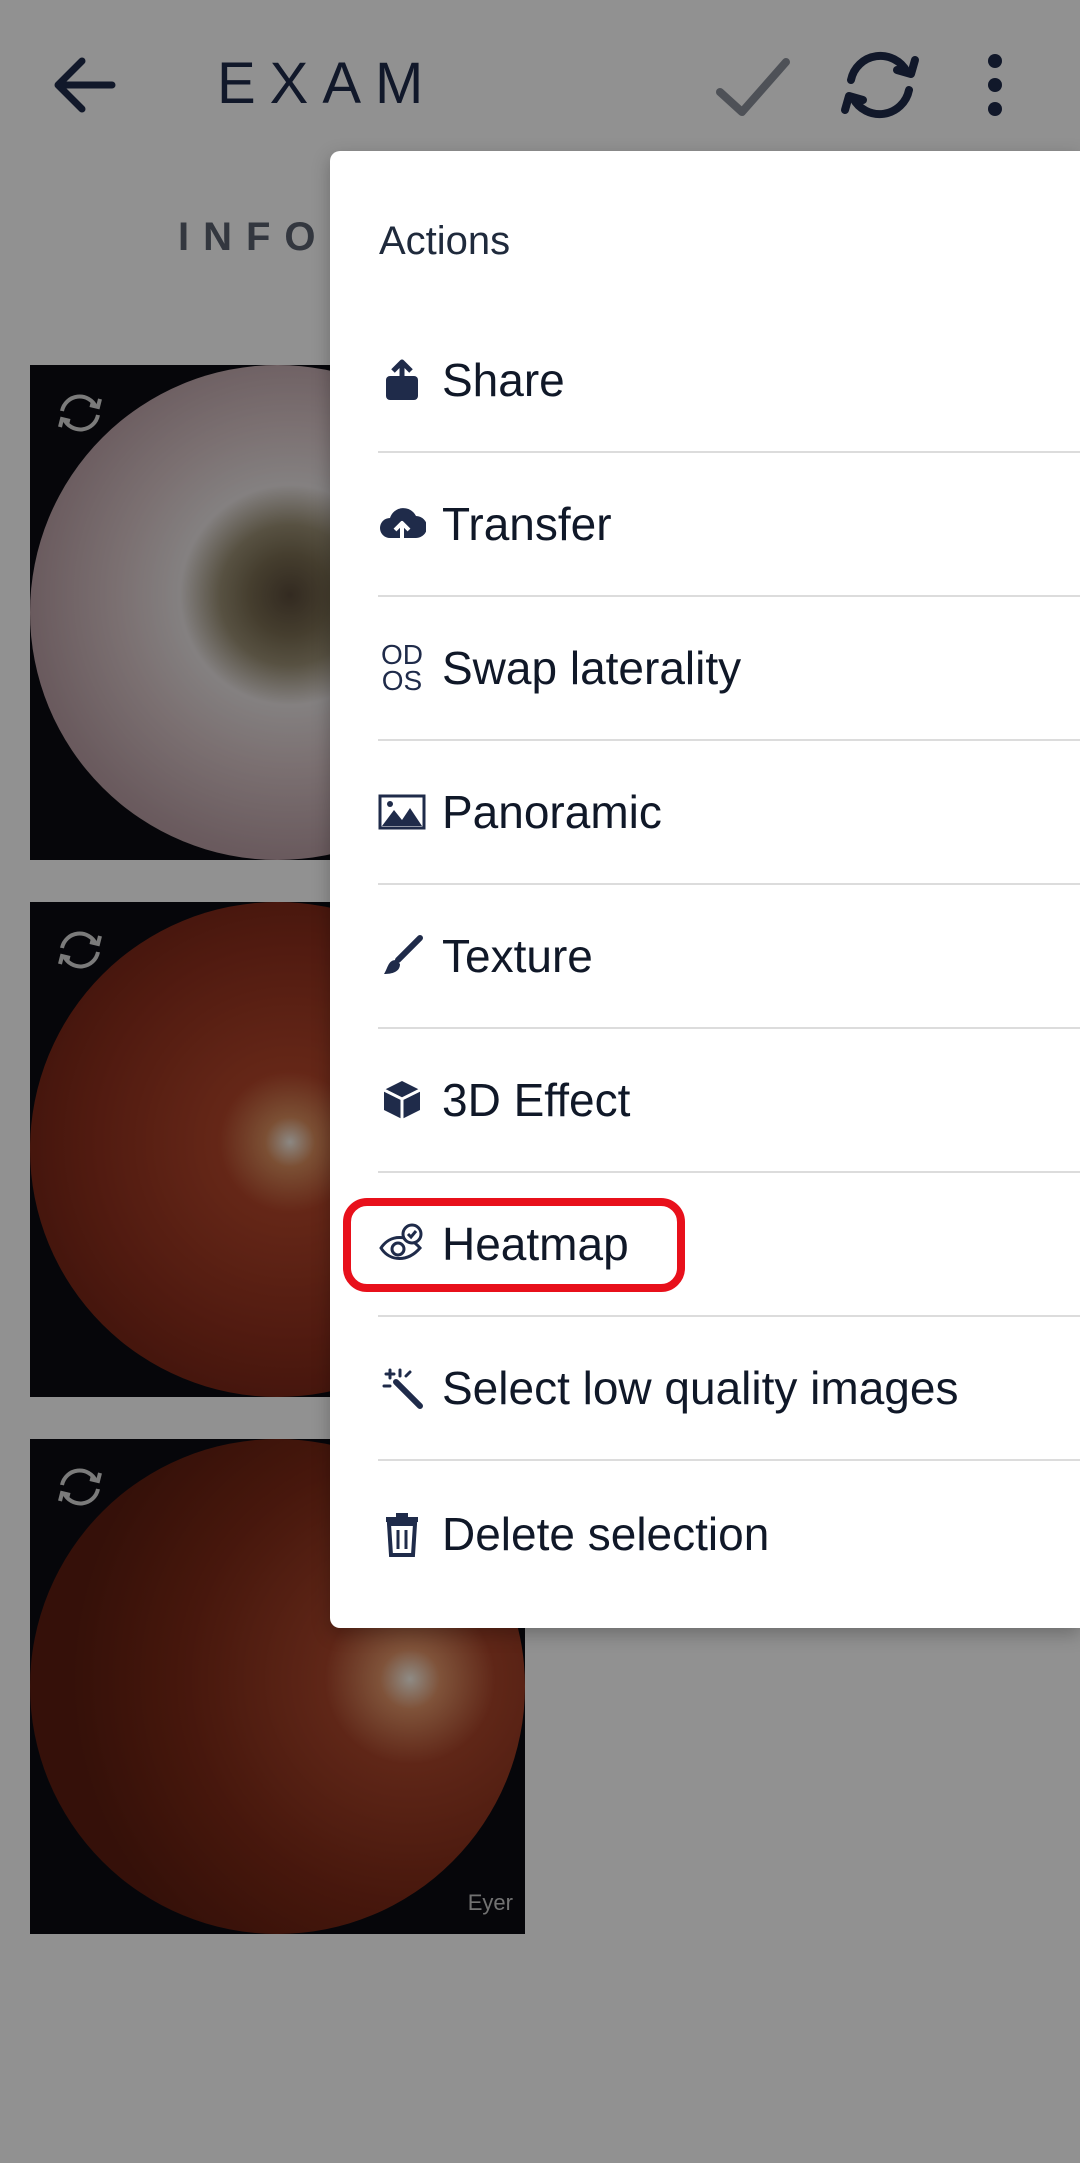  I want to click on menu-item-label: Panoramic, so click(552, 812).